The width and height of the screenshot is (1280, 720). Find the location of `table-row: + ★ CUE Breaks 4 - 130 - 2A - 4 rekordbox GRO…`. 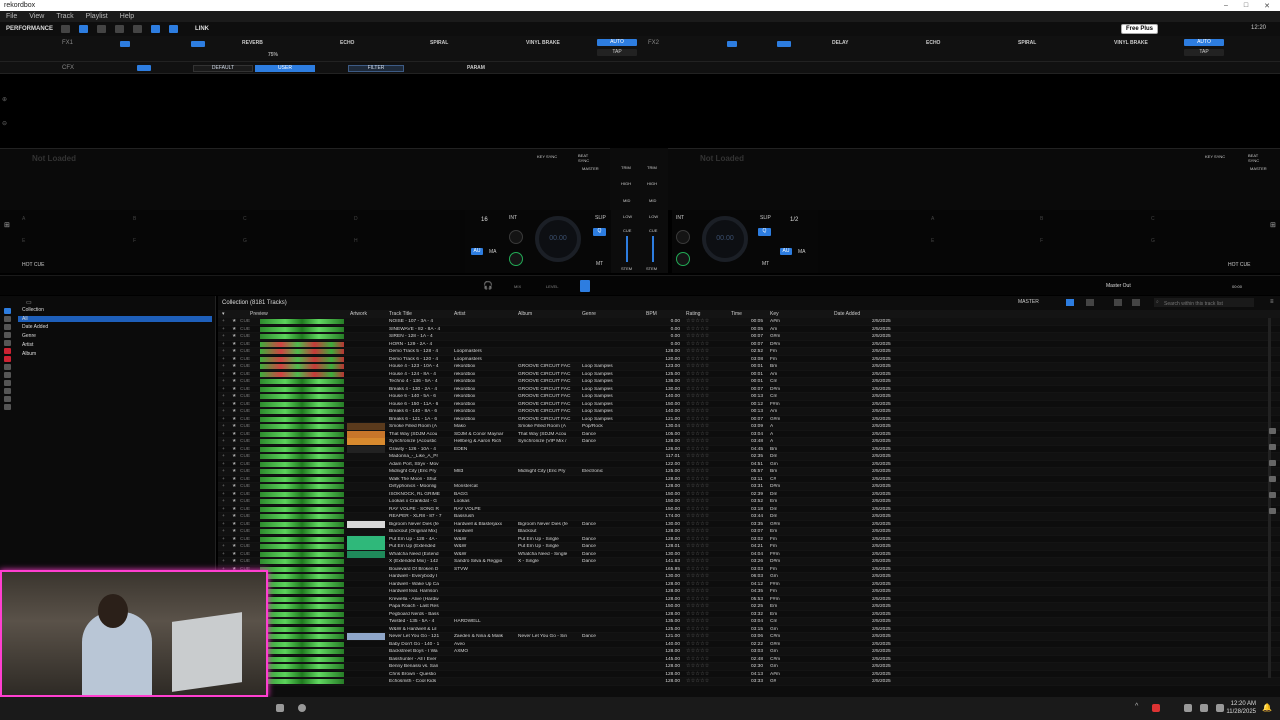

table-row: + ★ CUE Breaks 4 - 130 - 2A - 4 rekordbox GRO… is located at coordinates (749, 389).